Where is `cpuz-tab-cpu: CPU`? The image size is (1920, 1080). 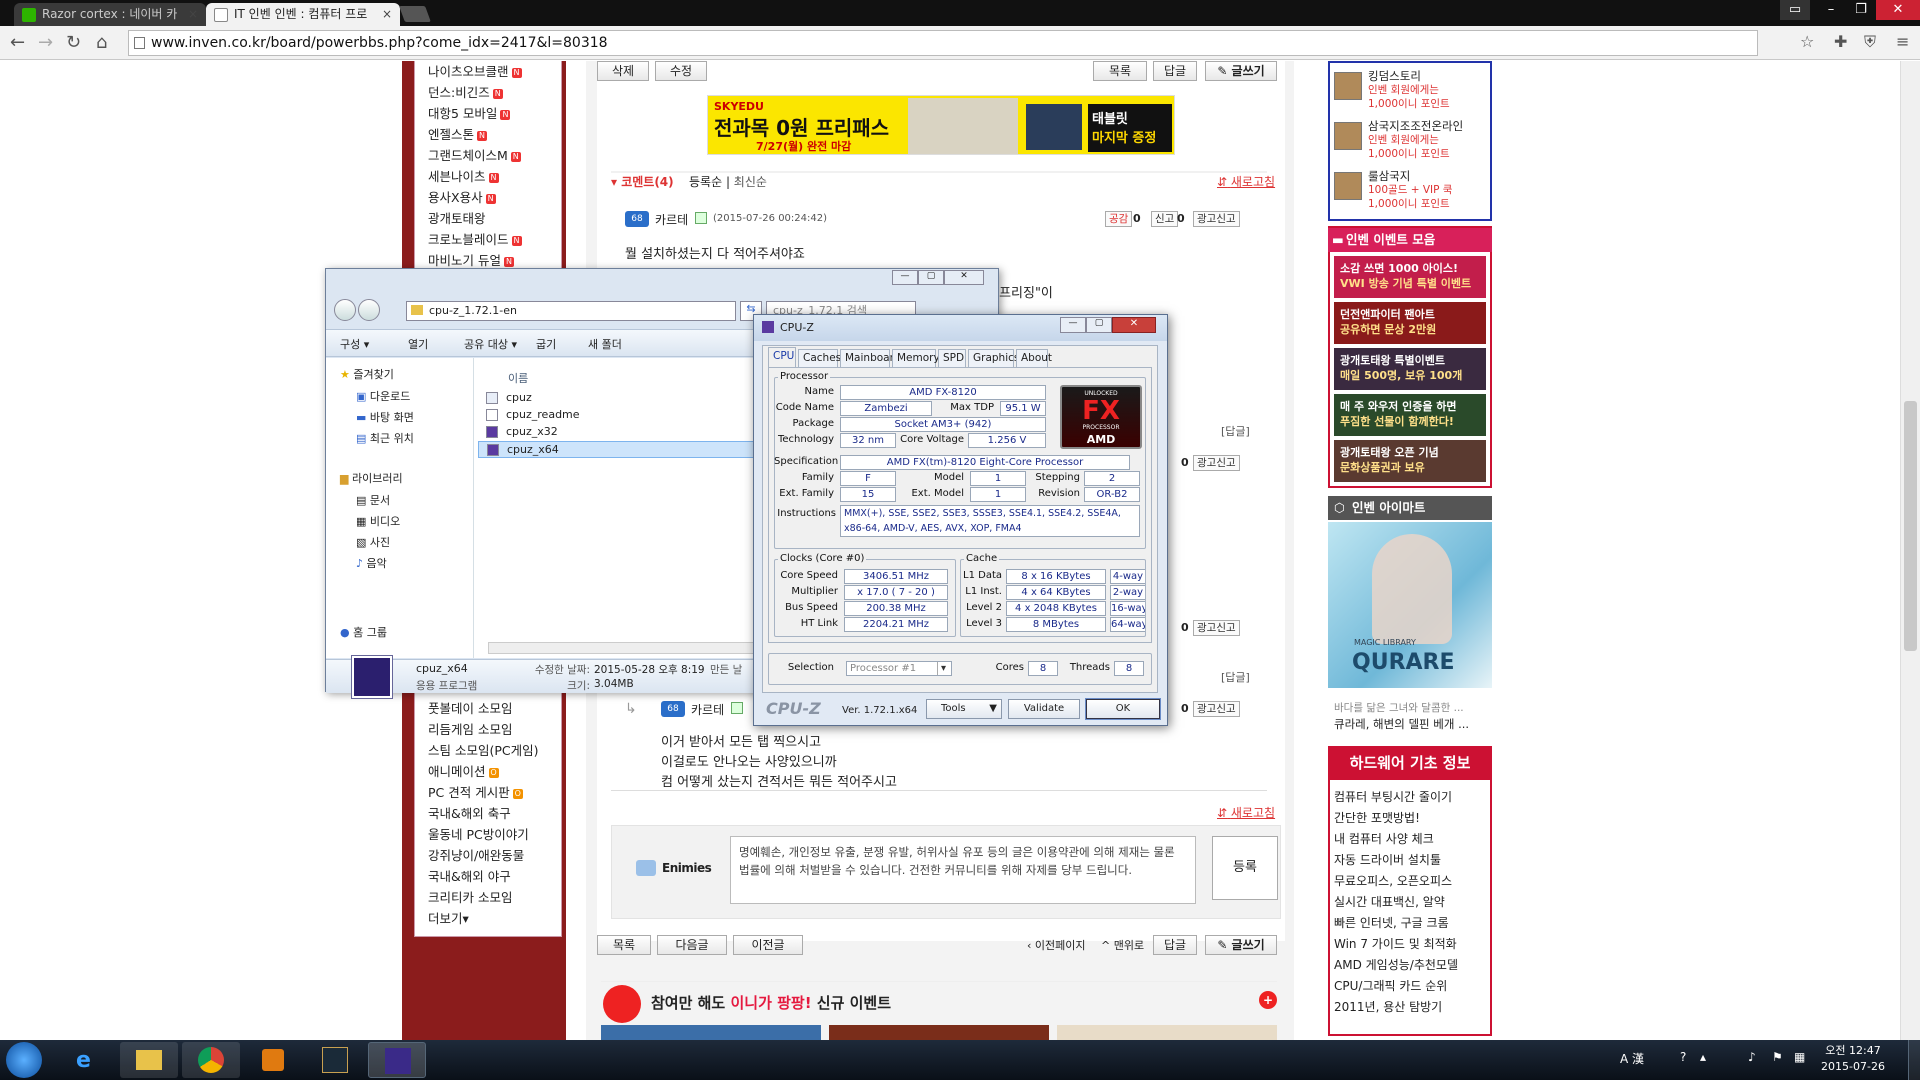 cpuz-tab-cpu: CPU is located at coordinates (782, 357).